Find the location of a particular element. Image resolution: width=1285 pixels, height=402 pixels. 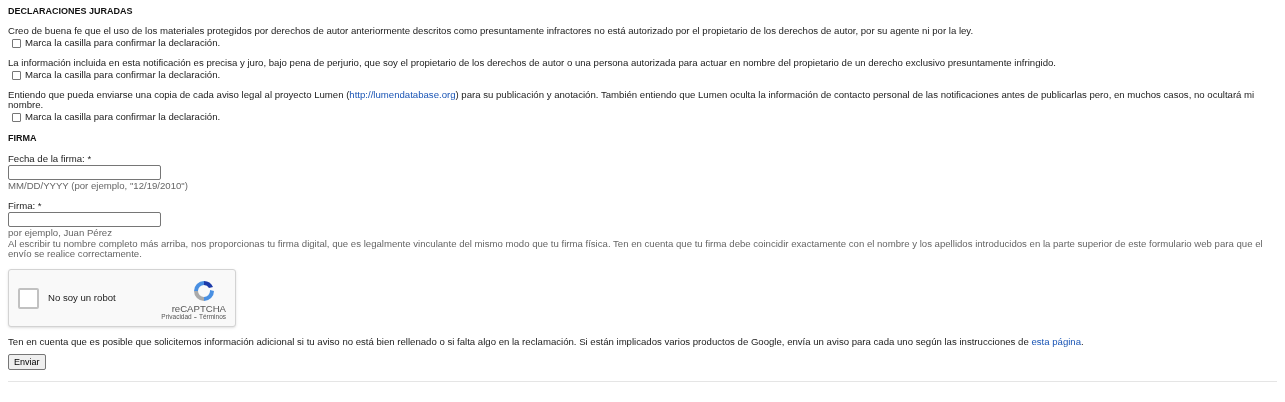

section-heading: DECLARACIONES JURADAS is located at coordinates (71, 11).